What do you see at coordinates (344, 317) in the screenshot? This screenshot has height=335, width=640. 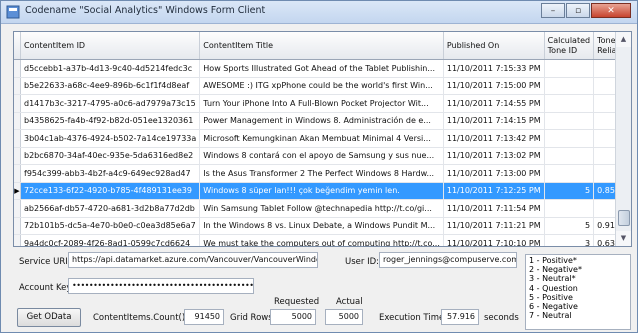 I see `grid-rows-actual-field: 5000` at bounding box center [344, 317].